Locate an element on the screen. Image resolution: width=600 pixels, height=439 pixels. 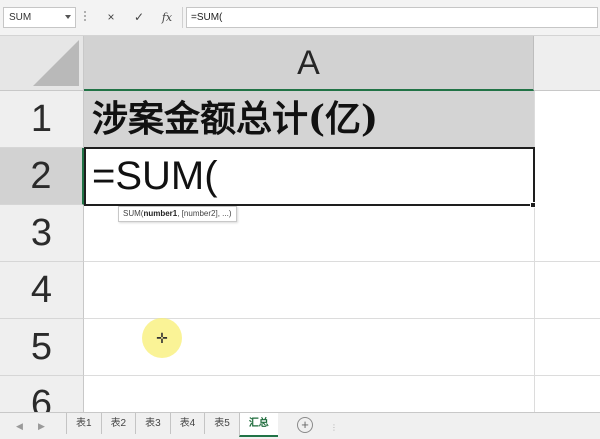
formula-bar-divider is located at coordinates (182, 17).